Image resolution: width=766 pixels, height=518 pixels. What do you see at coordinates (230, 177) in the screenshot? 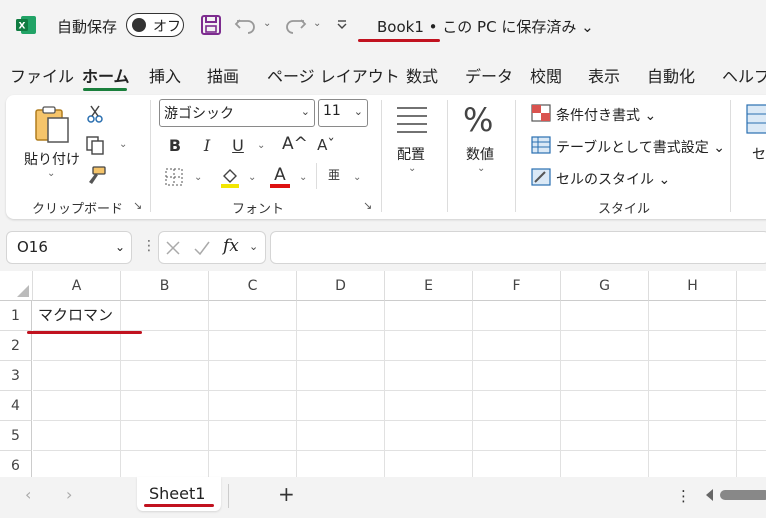
I see `fill-color-icon` at bounding box center [230, 177].